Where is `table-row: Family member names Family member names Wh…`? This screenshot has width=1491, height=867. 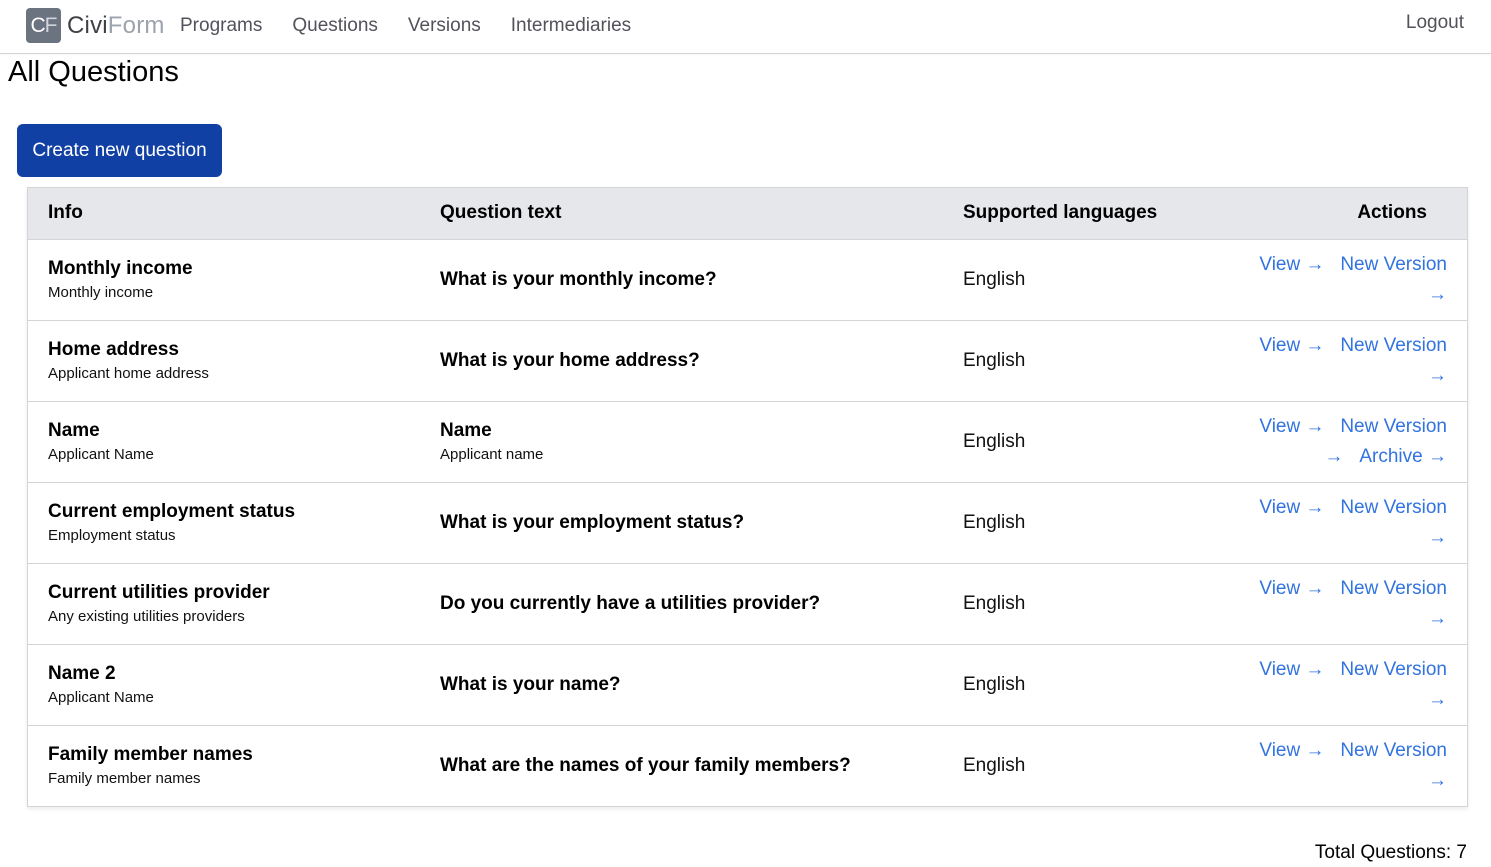 table-row: Family member names Family member names Wh… is located at coordinates (747, 765).